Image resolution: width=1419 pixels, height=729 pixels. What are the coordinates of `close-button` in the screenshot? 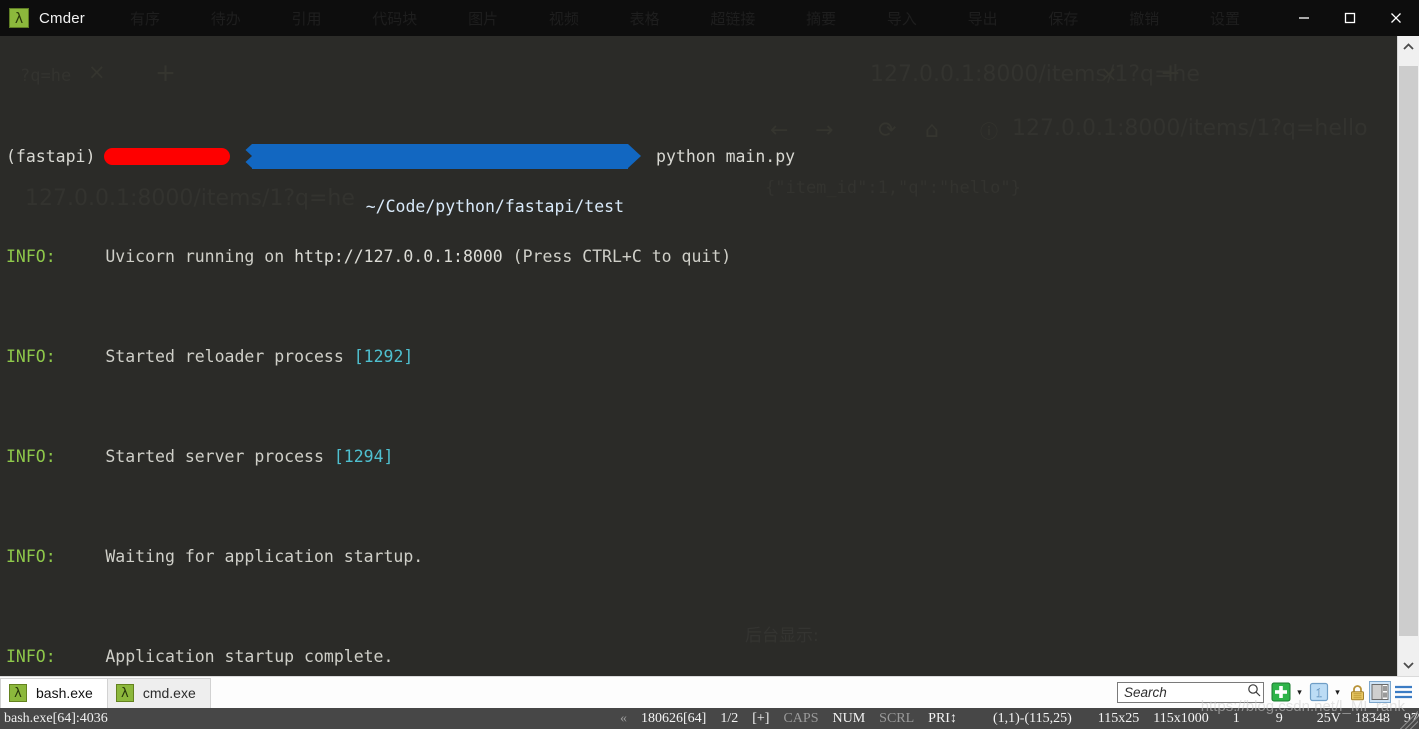 It's located at (1396, 18).